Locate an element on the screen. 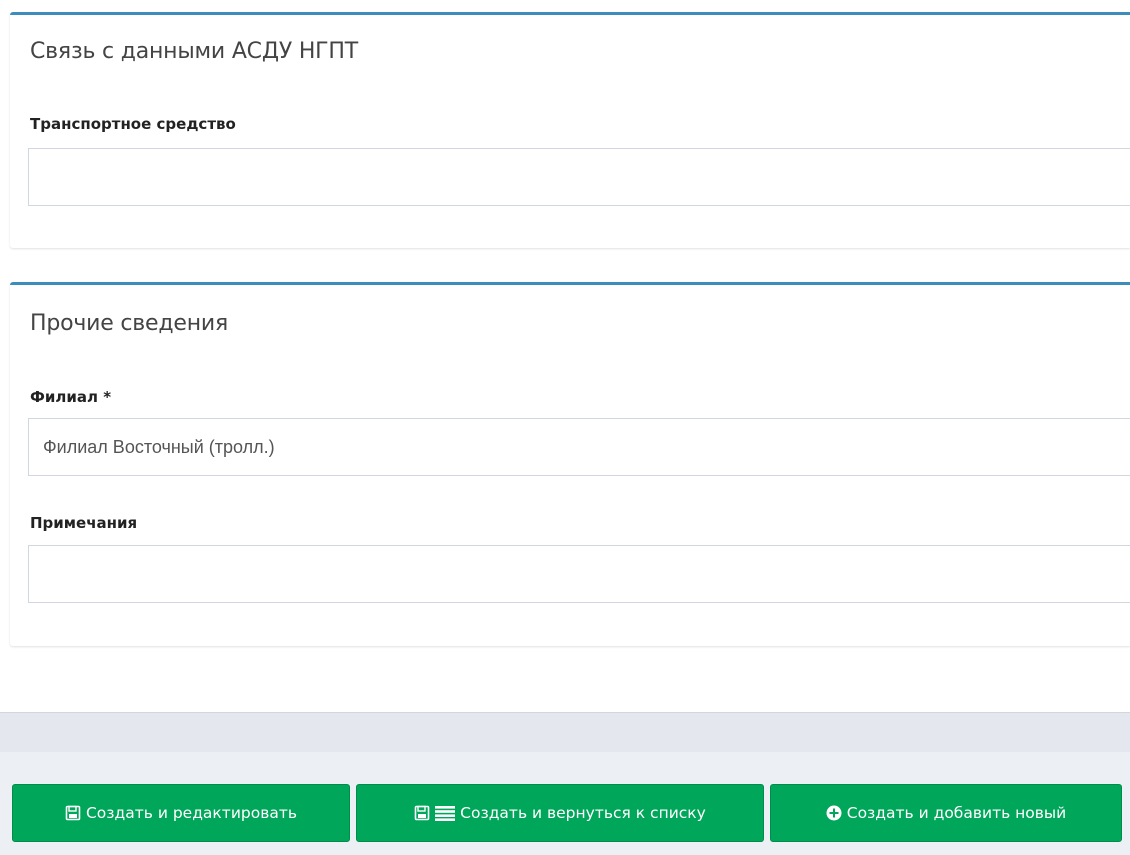 The image size is (1130, 855). form-footer-band is located at coordinates (565, 732).